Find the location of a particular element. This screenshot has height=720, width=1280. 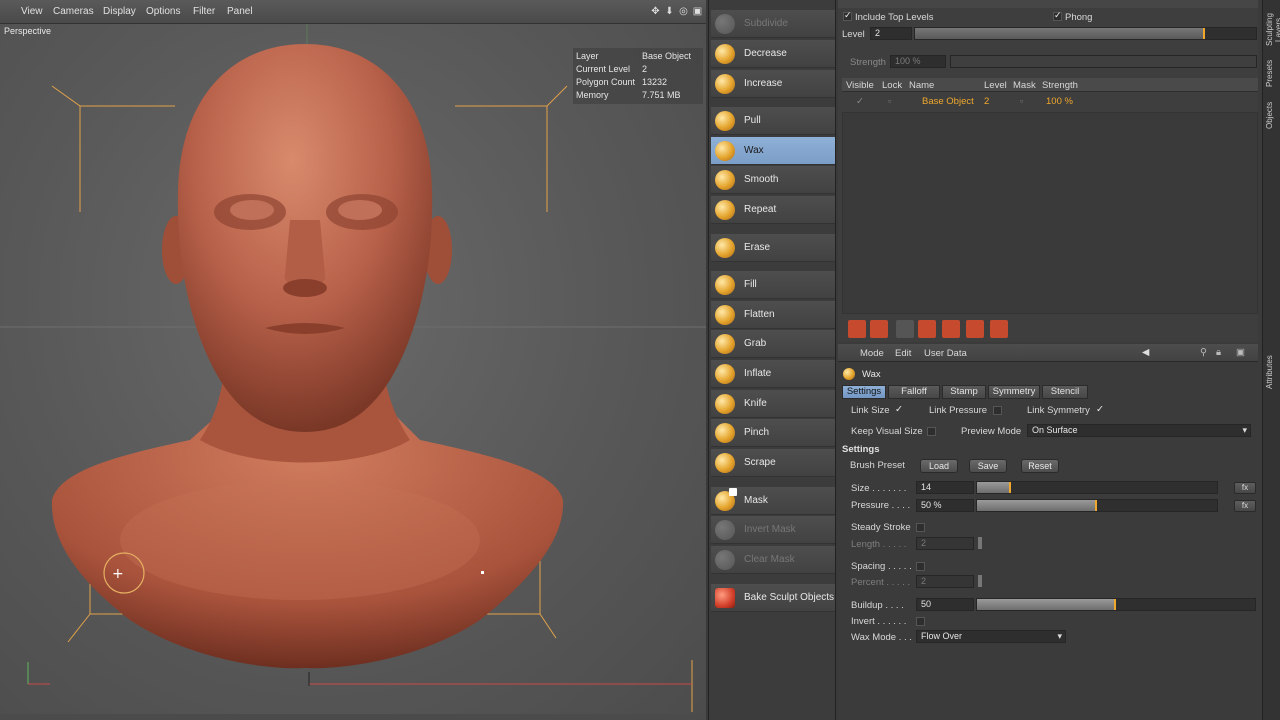

tool-bake-sculpt-objects-button: Bake Sculpt Objects is located at coordinates (773, 598).